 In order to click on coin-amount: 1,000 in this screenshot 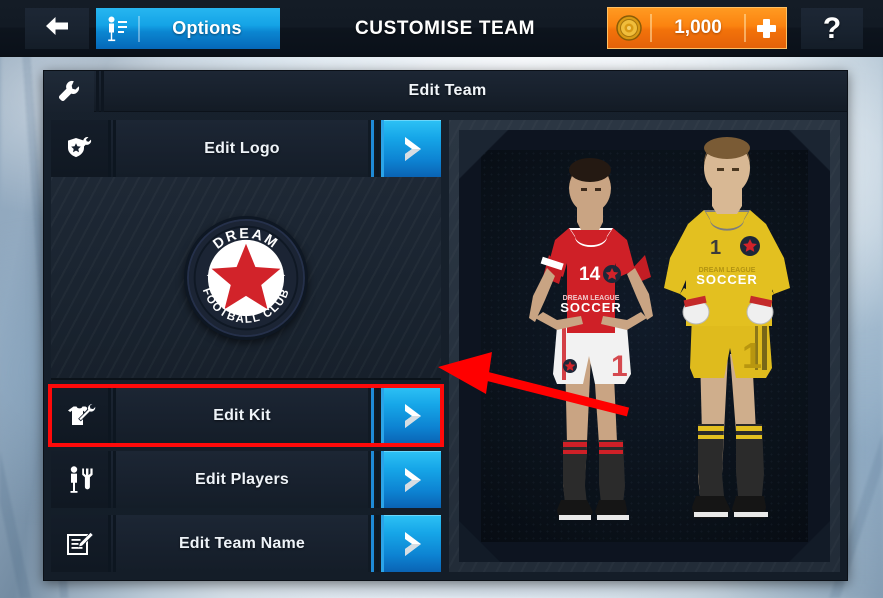, I will do `click(698, 27)`.